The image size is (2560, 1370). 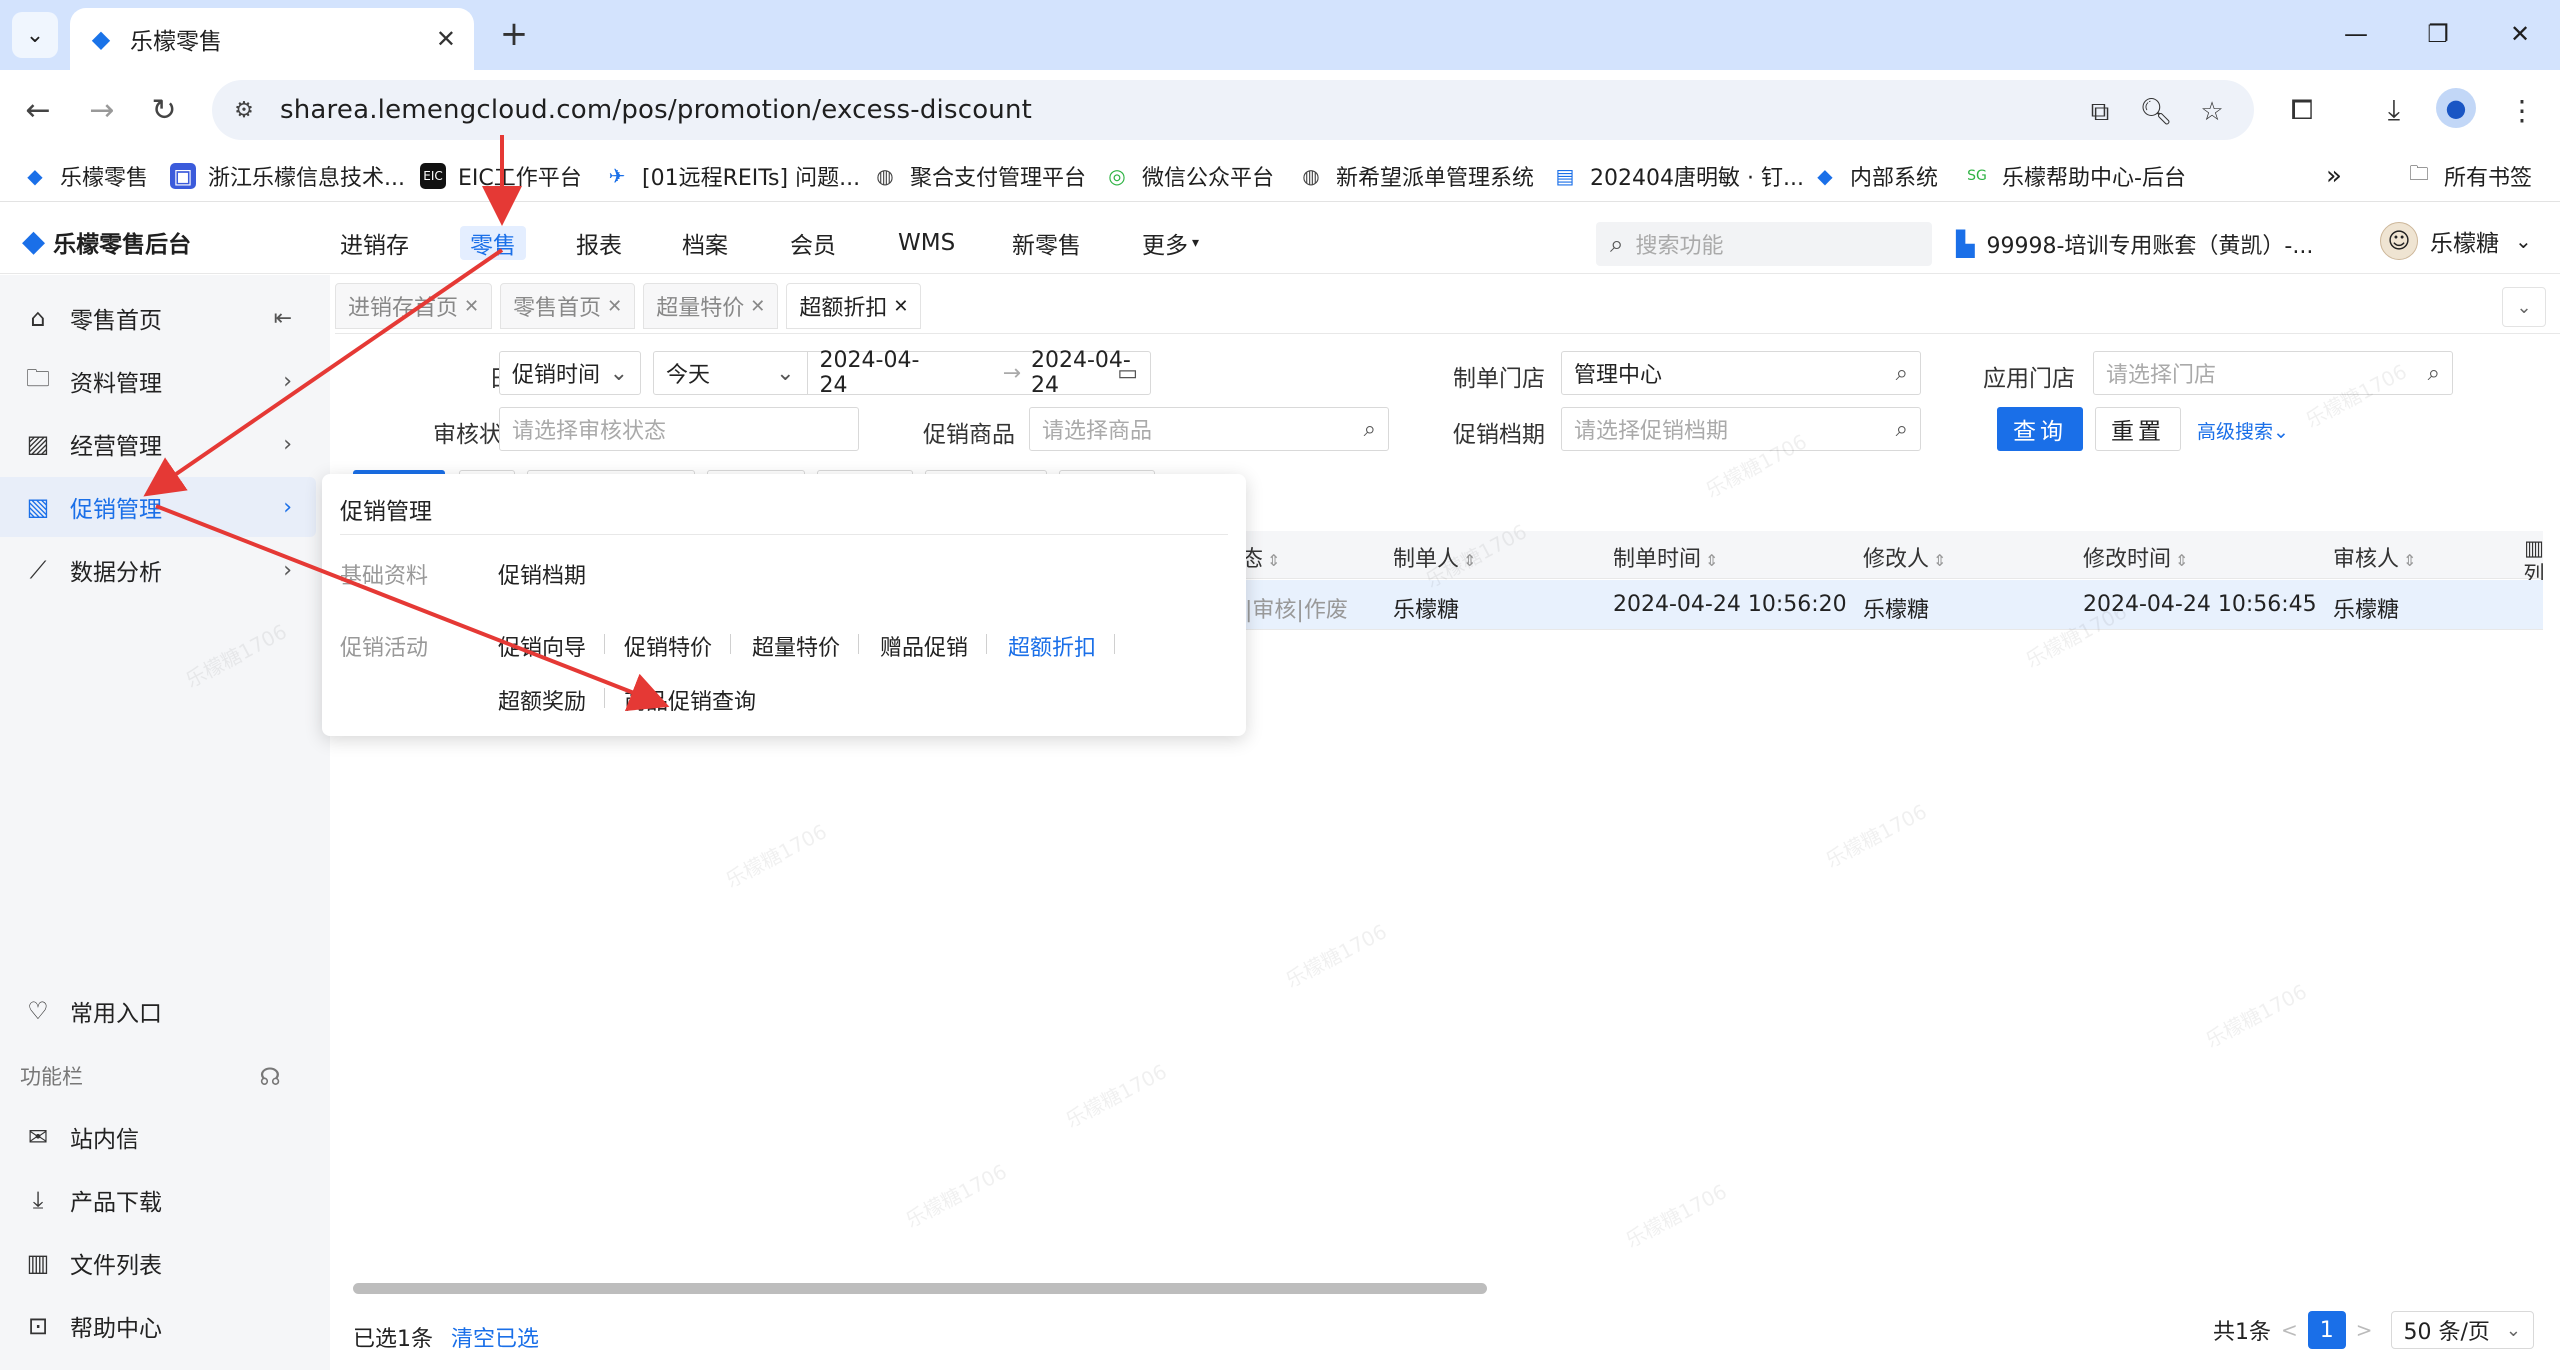 I want to click on menu-item-excess-discount: 超额折扣, so click(x=1052, y=646).